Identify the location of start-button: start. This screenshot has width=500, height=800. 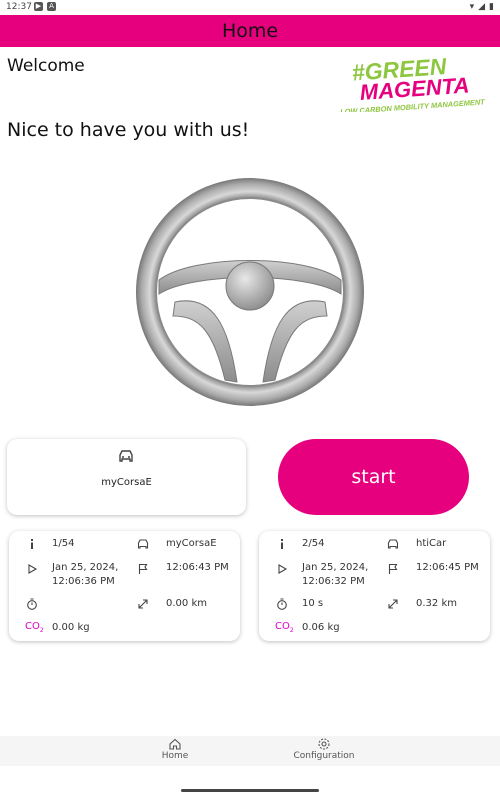
(373, 477).